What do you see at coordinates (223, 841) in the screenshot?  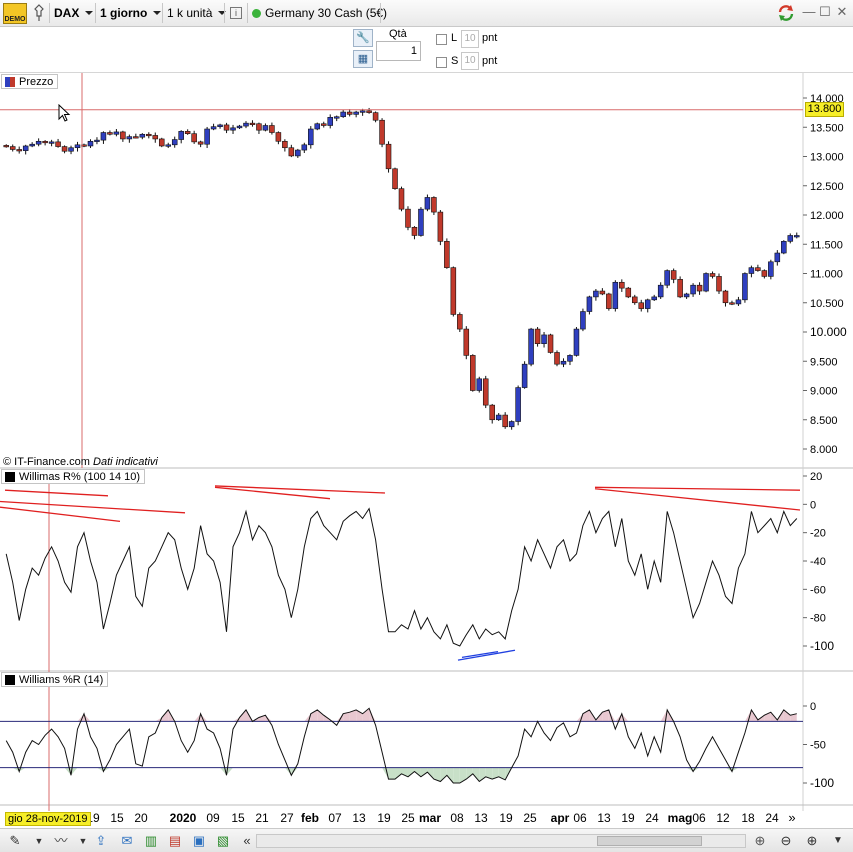 I see `export-icon: ▧` at bounding box center [223, 841].